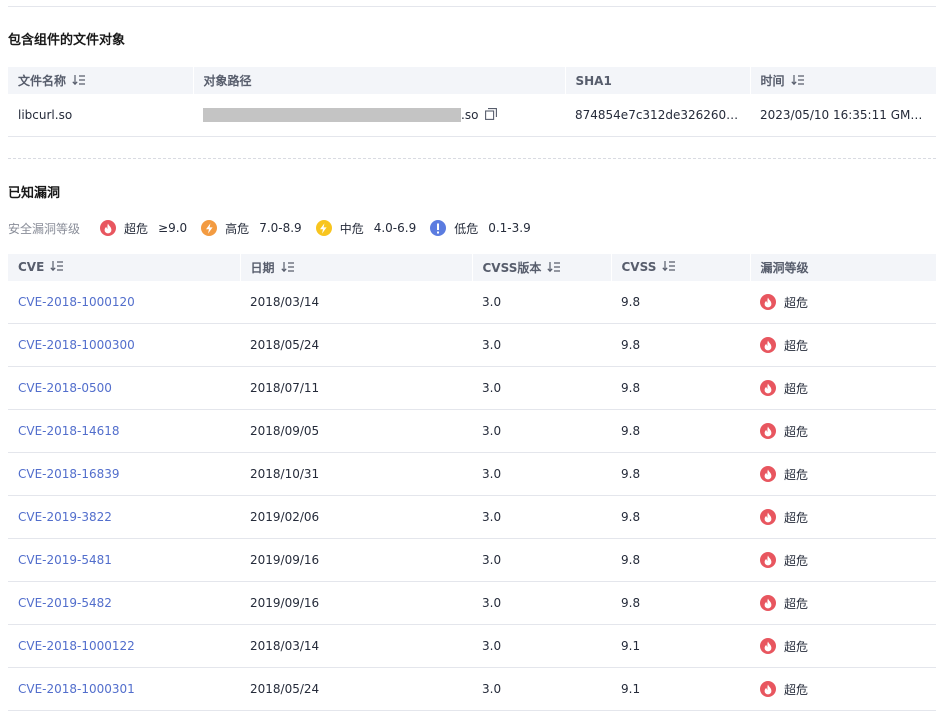 The image size is (940, 716). I want to click on table-row: CVE-2018-16839 2018/10/31 3.0 9.8 超危, so click(472, 474).